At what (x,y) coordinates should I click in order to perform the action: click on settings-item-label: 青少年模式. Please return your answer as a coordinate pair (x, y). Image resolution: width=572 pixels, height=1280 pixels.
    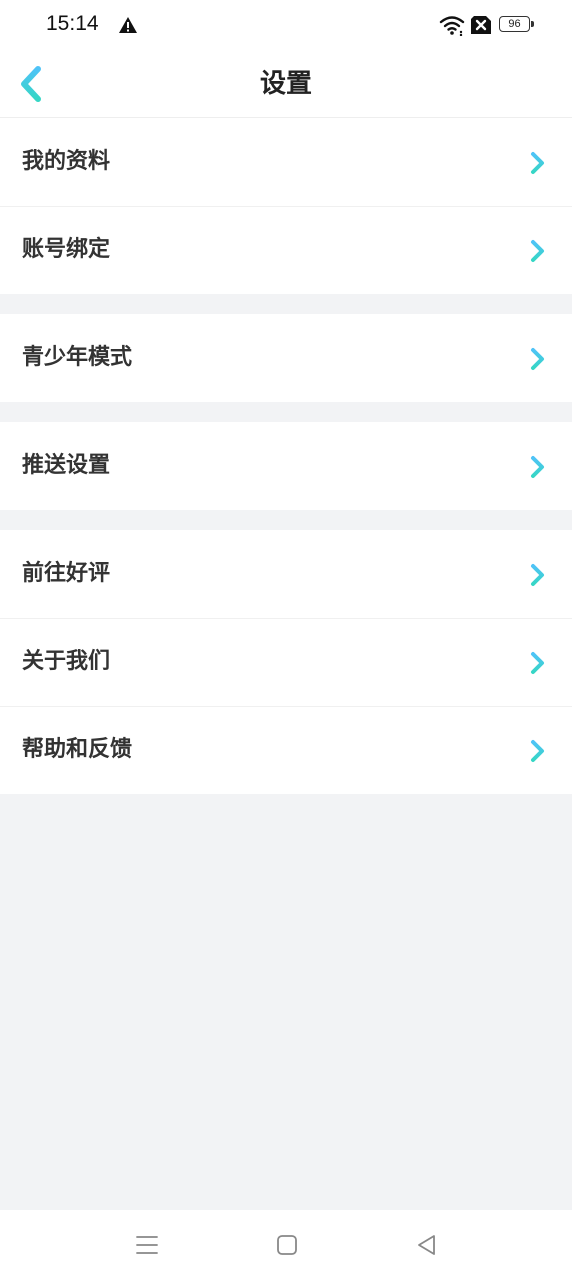
    Looking at the image, I should click on (77, 357).